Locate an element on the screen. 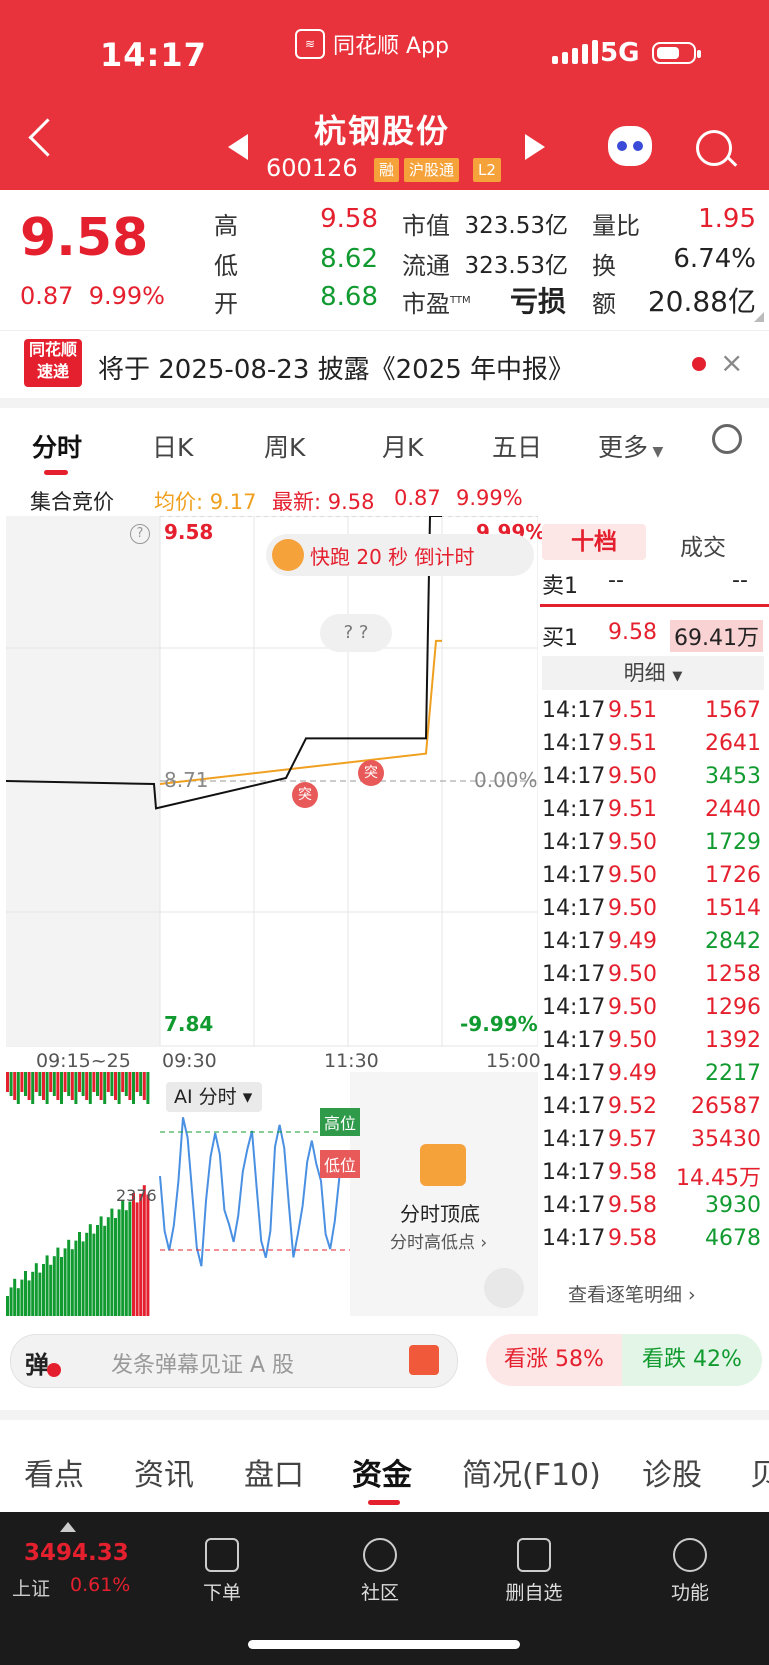 This screenshot has height=1665, width=769. tab-f10: 简况(F10) is located at coordinates (531, 1472).